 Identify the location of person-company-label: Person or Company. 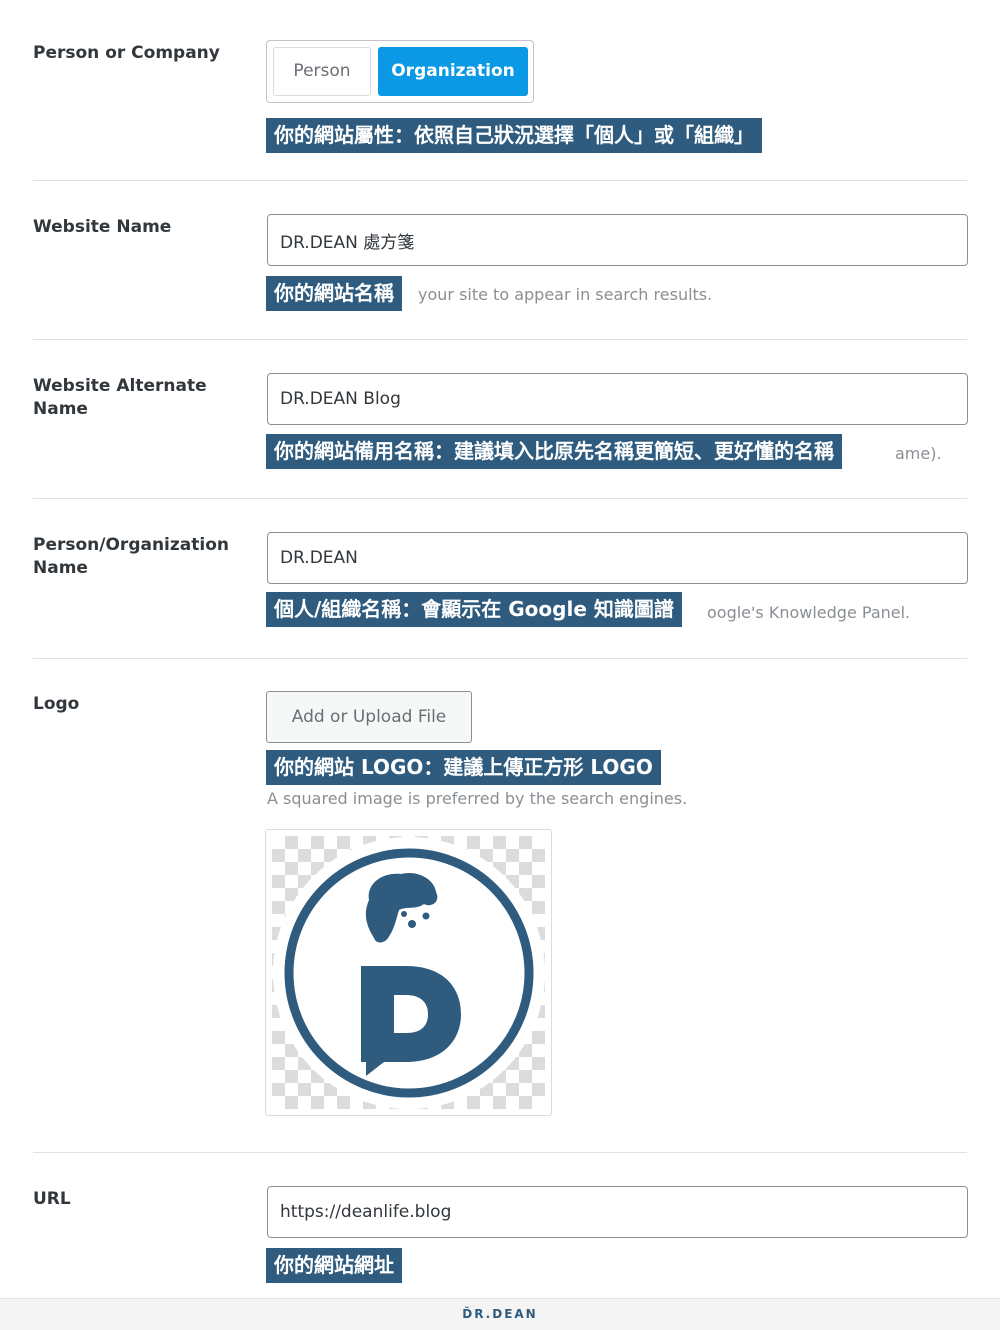
(126, 53).